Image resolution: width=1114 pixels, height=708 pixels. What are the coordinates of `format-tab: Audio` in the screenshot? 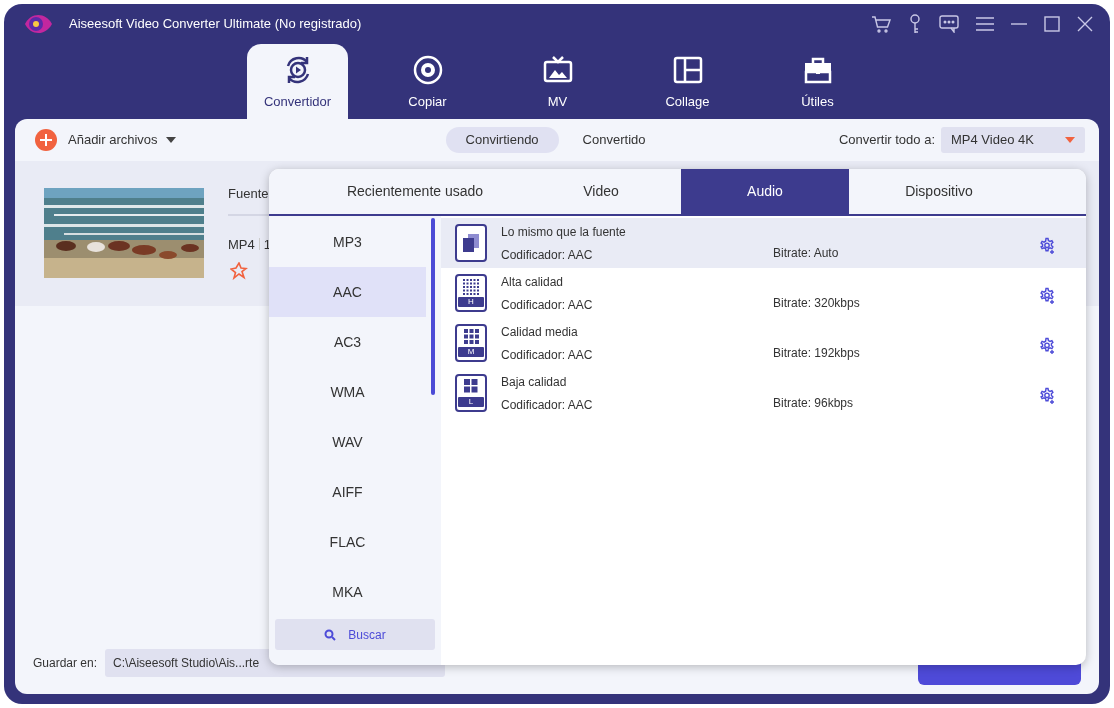 It's located at (765, 191).